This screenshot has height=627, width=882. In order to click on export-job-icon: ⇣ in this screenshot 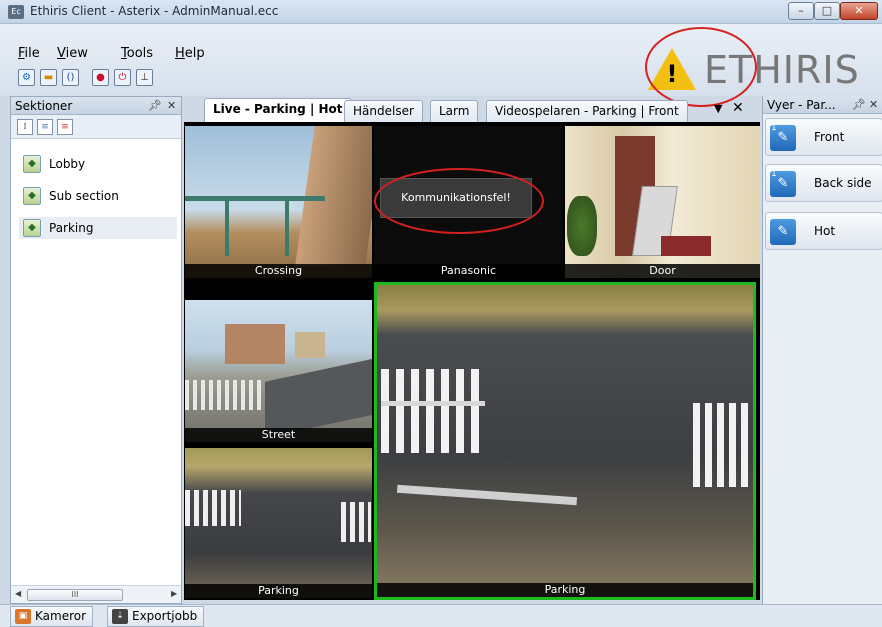, I will do `click(120, 616)`.